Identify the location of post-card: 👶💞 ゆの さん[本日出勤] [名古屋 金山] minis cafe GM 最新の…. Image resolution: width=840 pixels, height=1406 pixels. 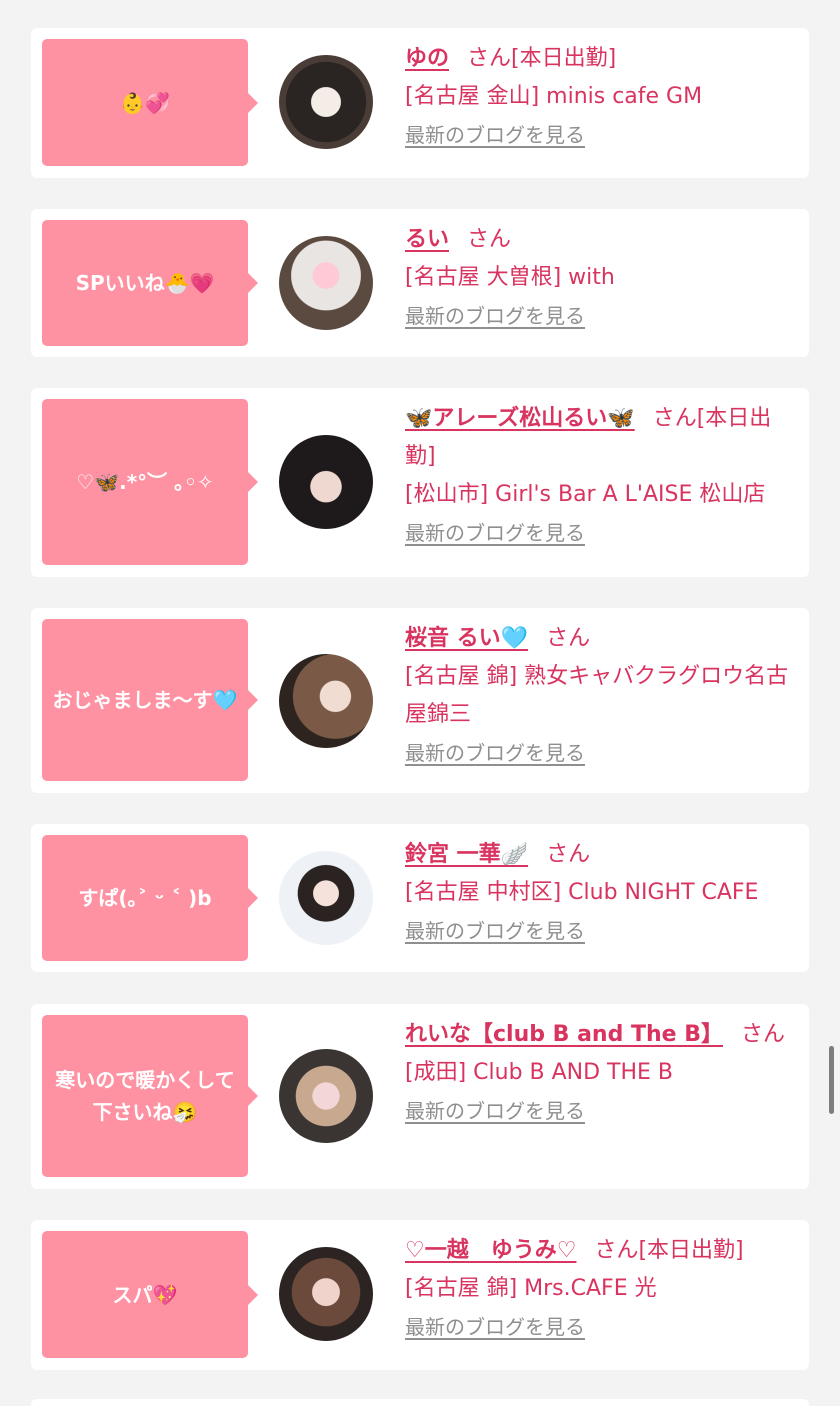
(420, 103).